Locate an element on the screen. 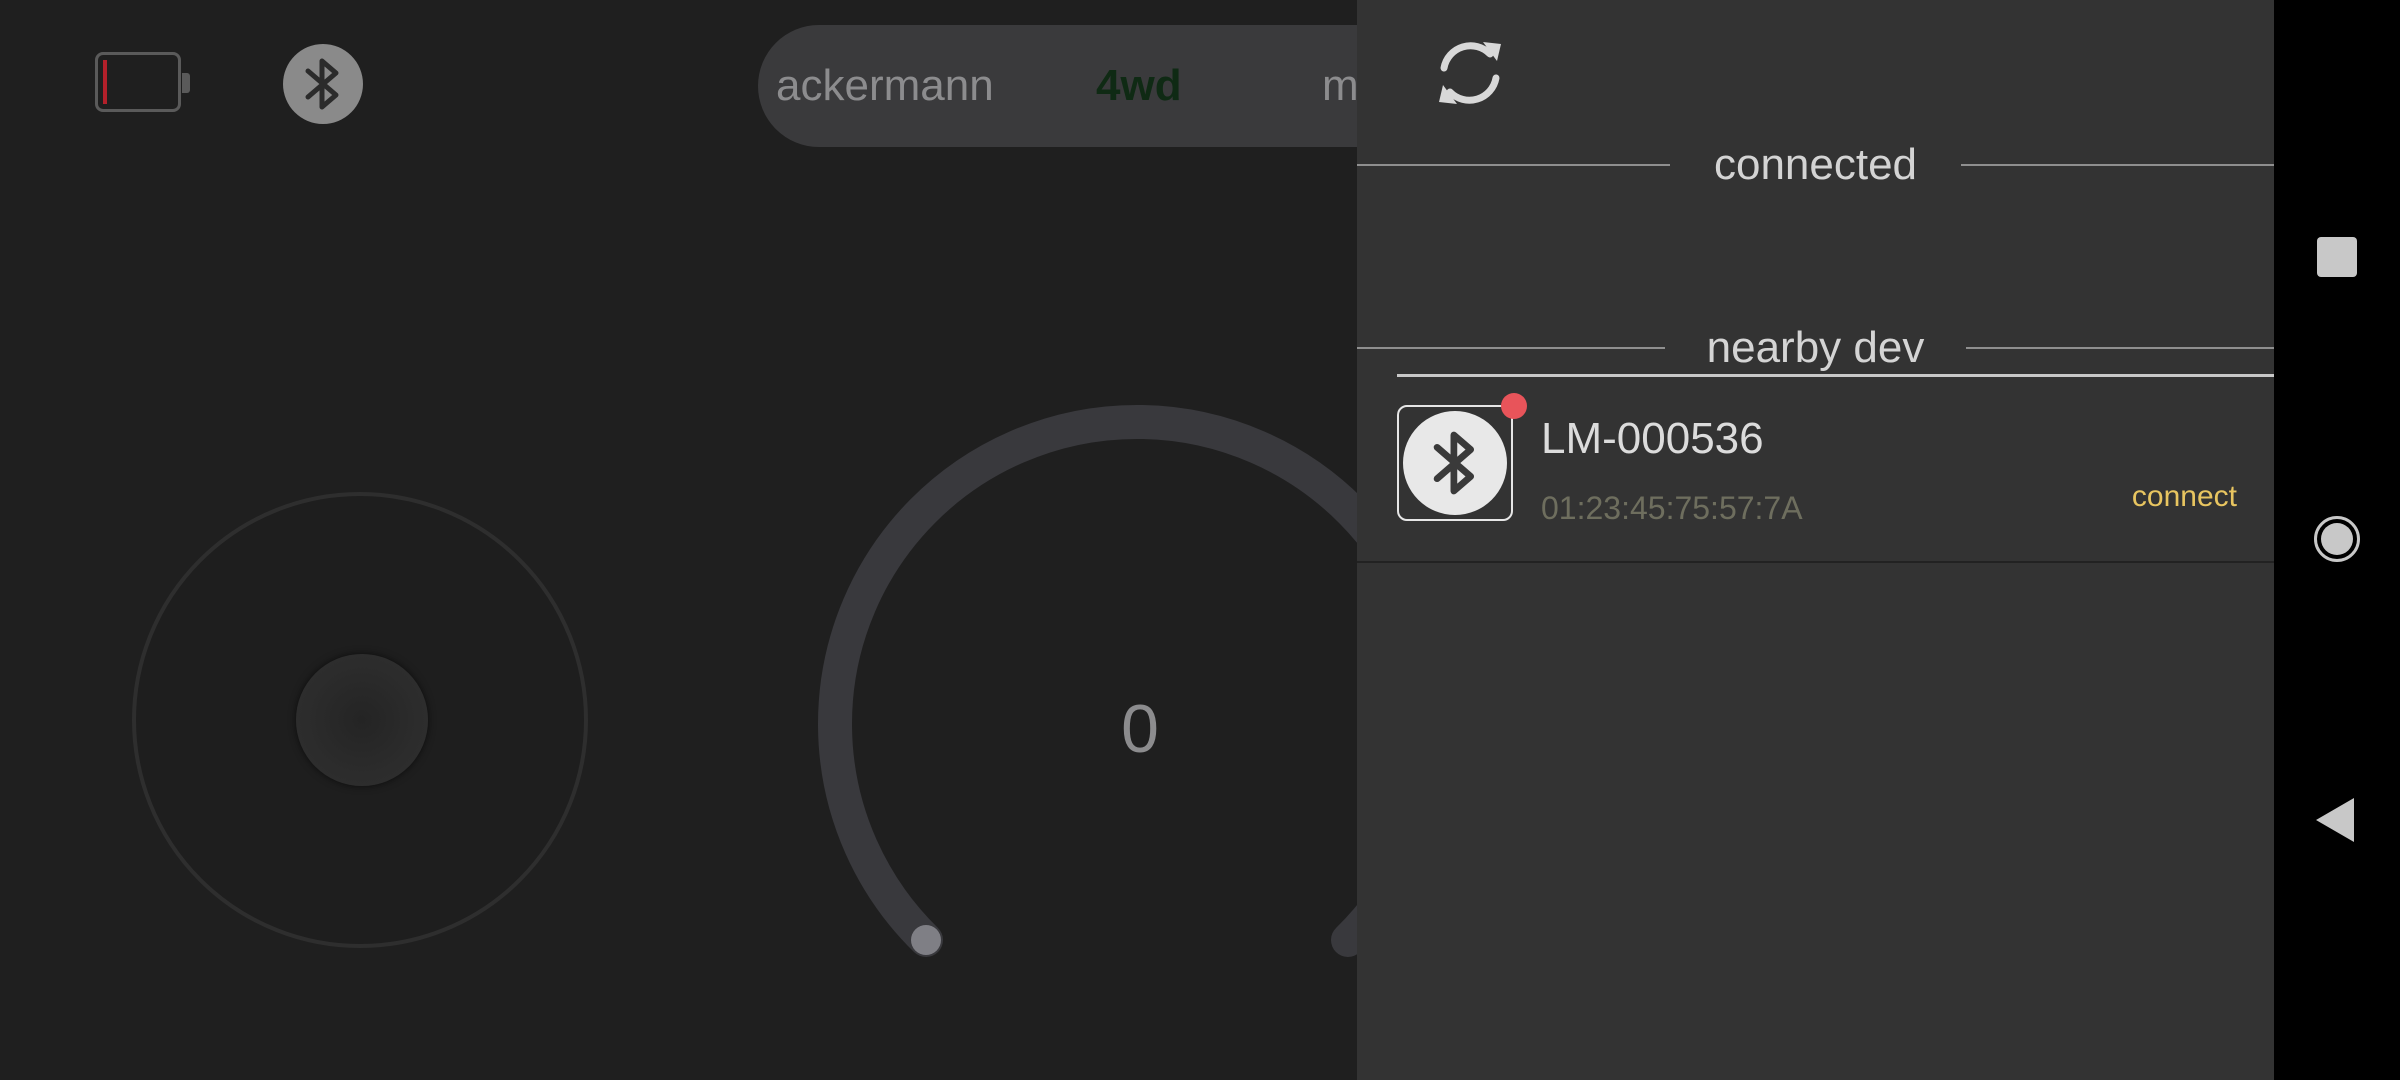  back-triangle-icon is located at coordinates (2335, 820).